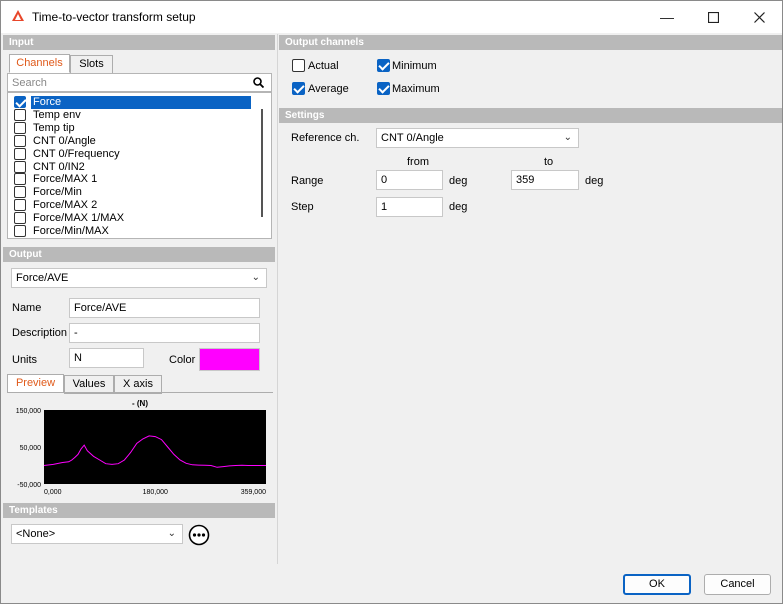 This screenshot has height=604, width=783. What do you see at coordinates (134, 231) in the screenshot?
I see `channel-list-item: Force/Min/MAX` at bounding box center [134, 231].